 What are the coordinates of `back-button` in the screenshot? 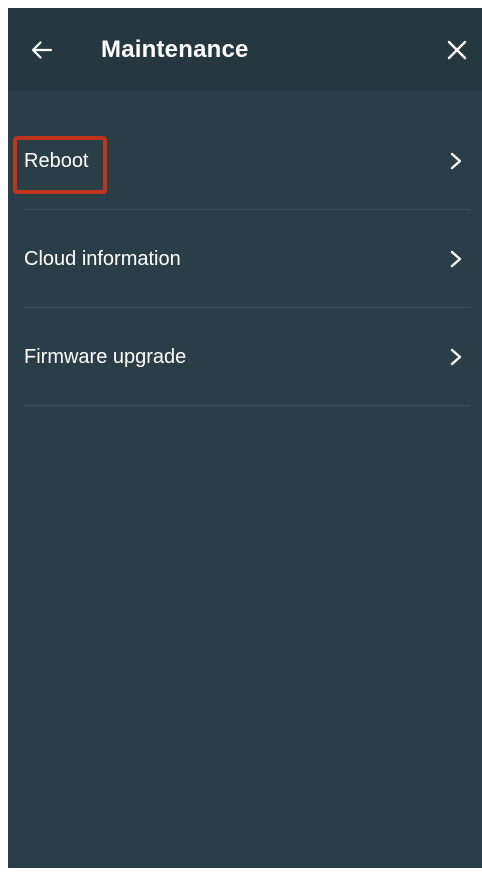 It's located at (42, 50).